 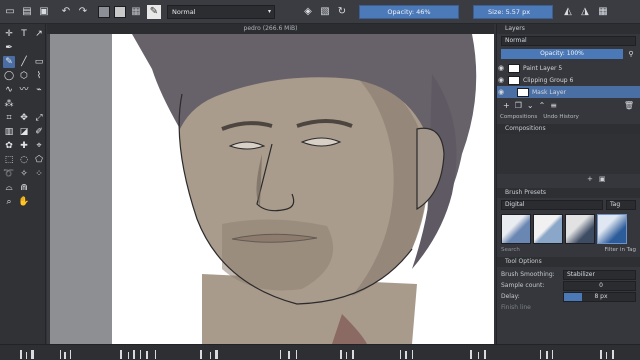 I want to click on document-tab: pedro (266.6 MiB), so click(x=270, y=29).